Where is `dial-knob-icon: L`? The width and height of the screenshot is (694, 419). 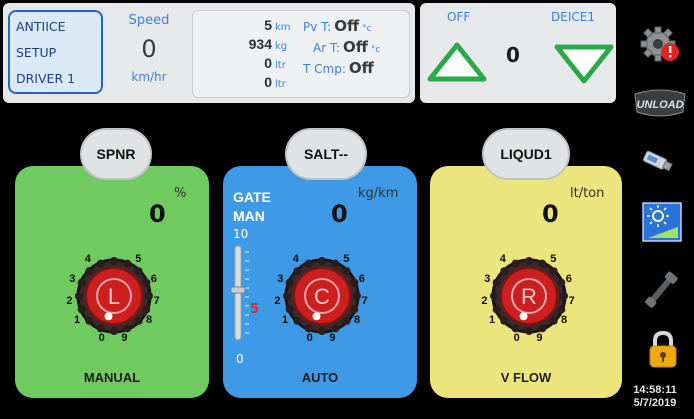
dial-knob-icon: L is located at coordinates (114, 296).